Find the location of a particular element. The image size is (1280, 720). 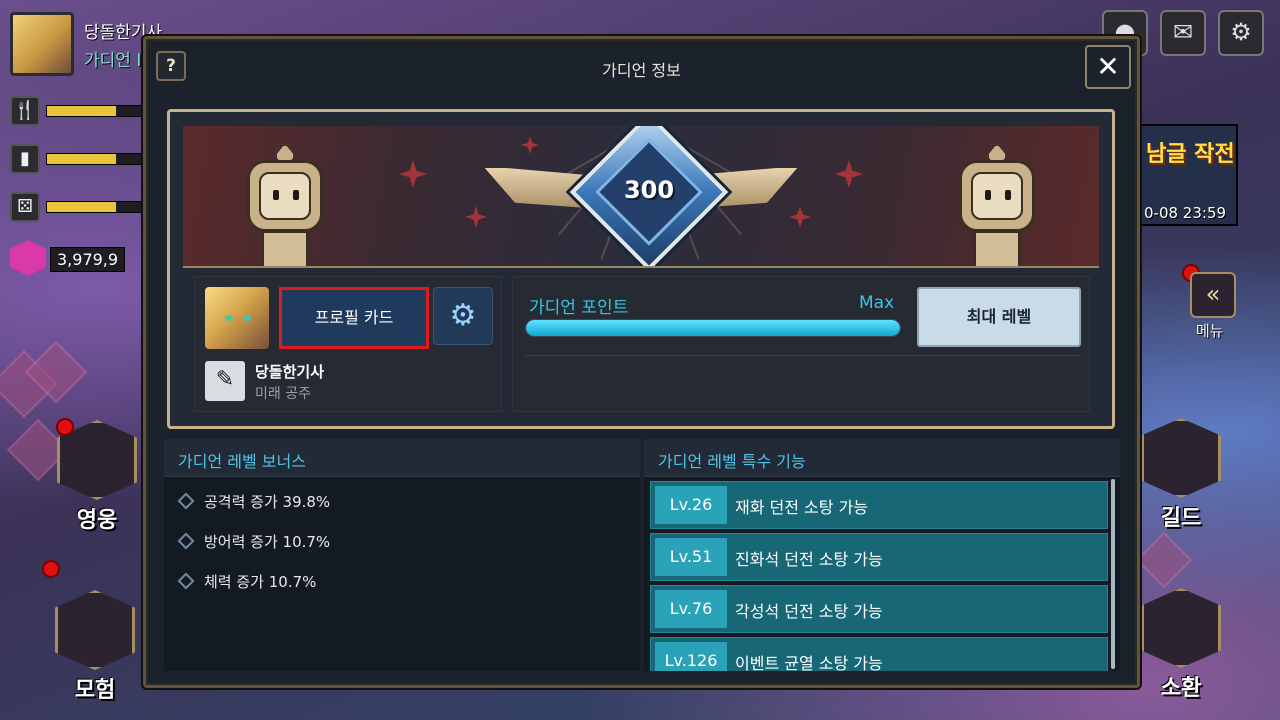

guild-label: 길드 is located at coordinates (1181, 518).